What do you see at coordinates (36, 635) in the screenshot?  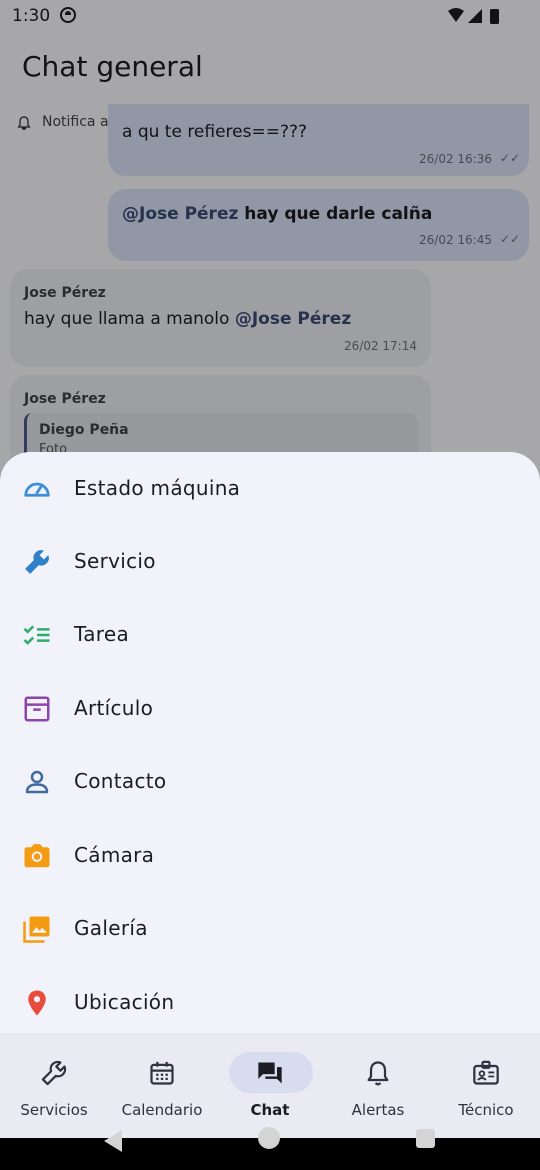 I see `checklist-icon` at bounding box center [36, 635].